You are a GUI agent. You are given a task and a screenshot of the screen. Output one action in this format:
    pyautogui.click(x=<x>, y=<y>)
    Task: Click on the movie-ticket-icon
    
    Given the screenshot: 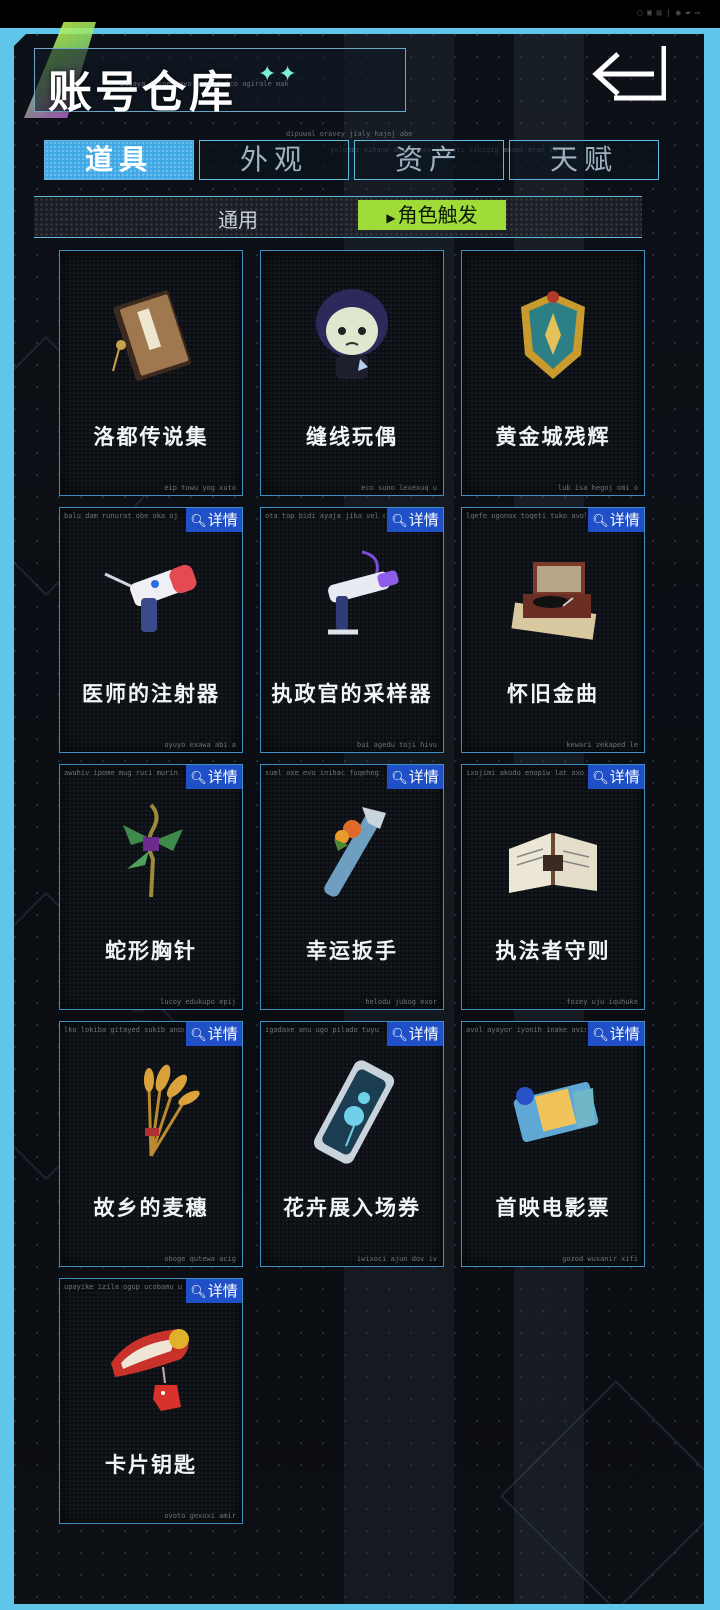 What is the action you would take?
    pyautogui.click(x=556, y=1112)
    